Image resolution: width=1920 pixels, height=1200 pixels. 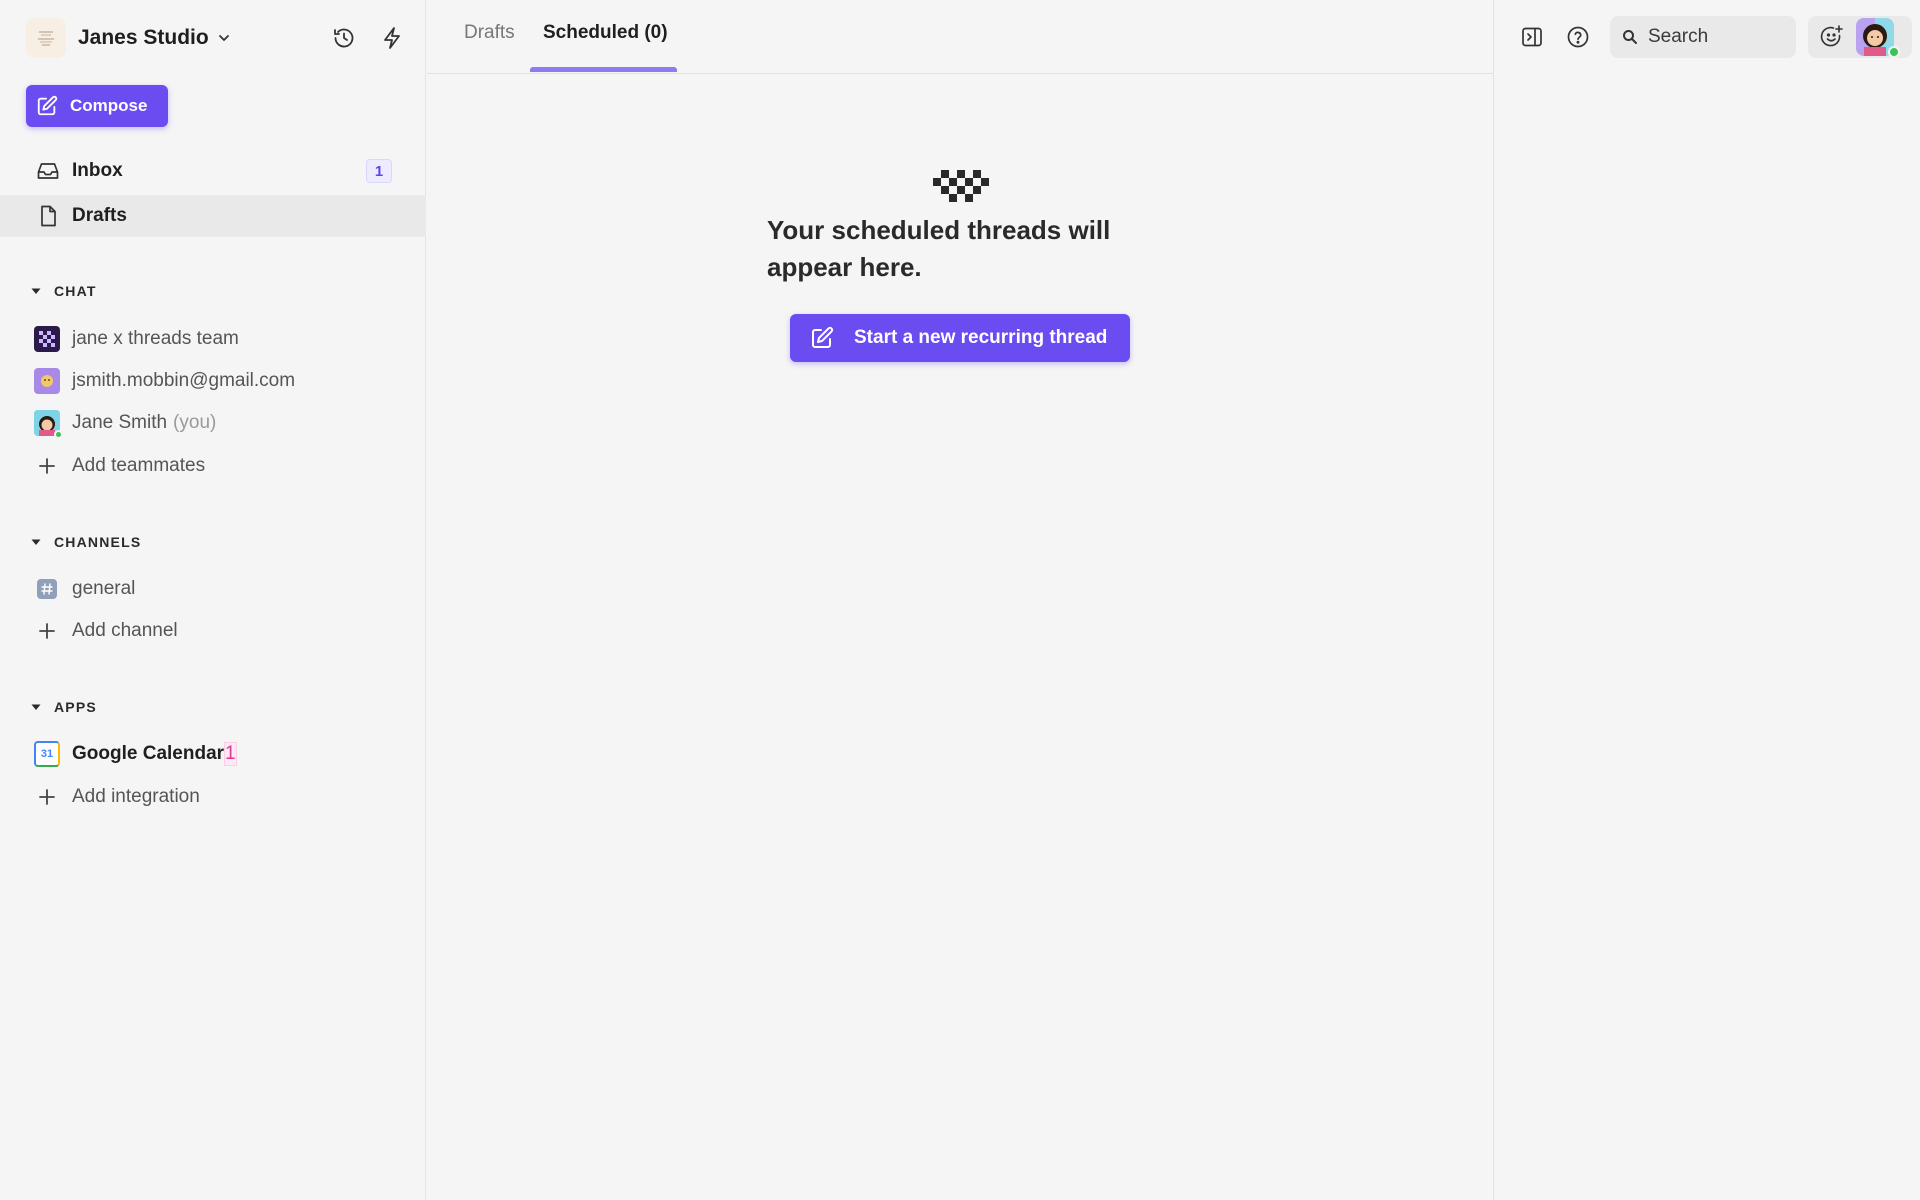 I want to click on nav-label: Inbox, so click(x=97, y=170).